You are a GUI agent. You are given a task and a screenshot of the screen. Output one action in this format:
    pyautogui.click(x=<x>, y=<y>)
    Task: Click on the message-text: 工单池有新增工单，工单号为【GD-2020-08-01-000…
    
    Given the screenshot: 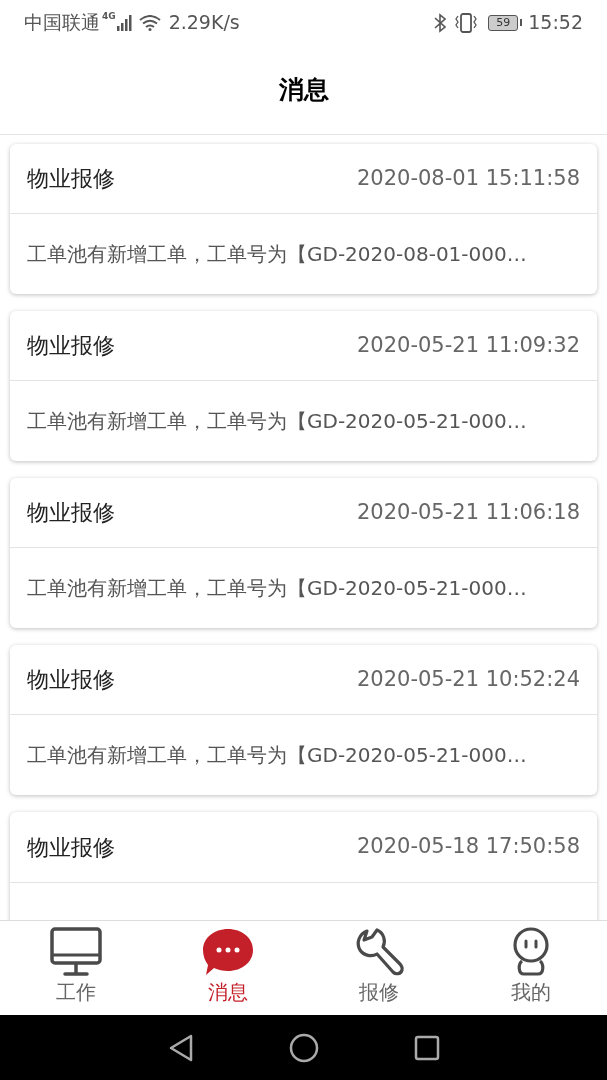 What is the action you would take?
    pyautogui.click(x=277, y=254)
    